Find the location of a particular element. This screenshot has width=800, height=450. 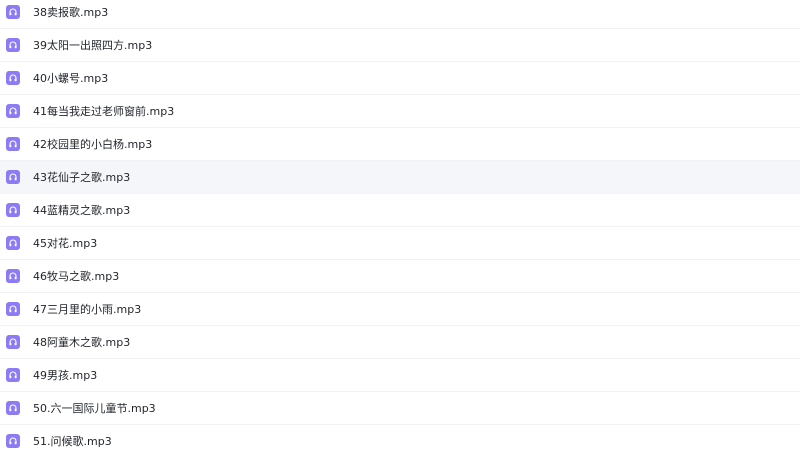

list-item: 44蓝精灵之歌.mp3 is located at coordinates (400, 210).